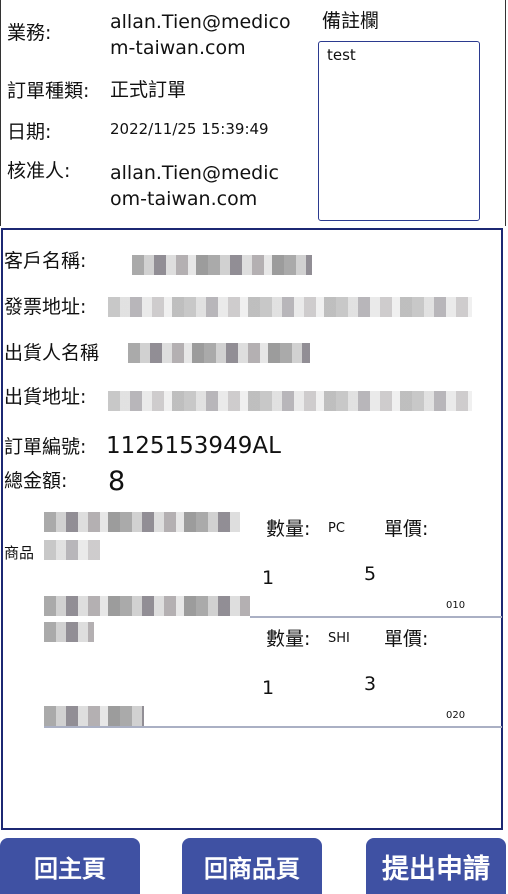 The height and width of the screenshot is (894, 508). Describe the element at coordinates (200, 22) in the screenshot. I see `salesperson-email-line1: allan.Tien@medico` at that location.